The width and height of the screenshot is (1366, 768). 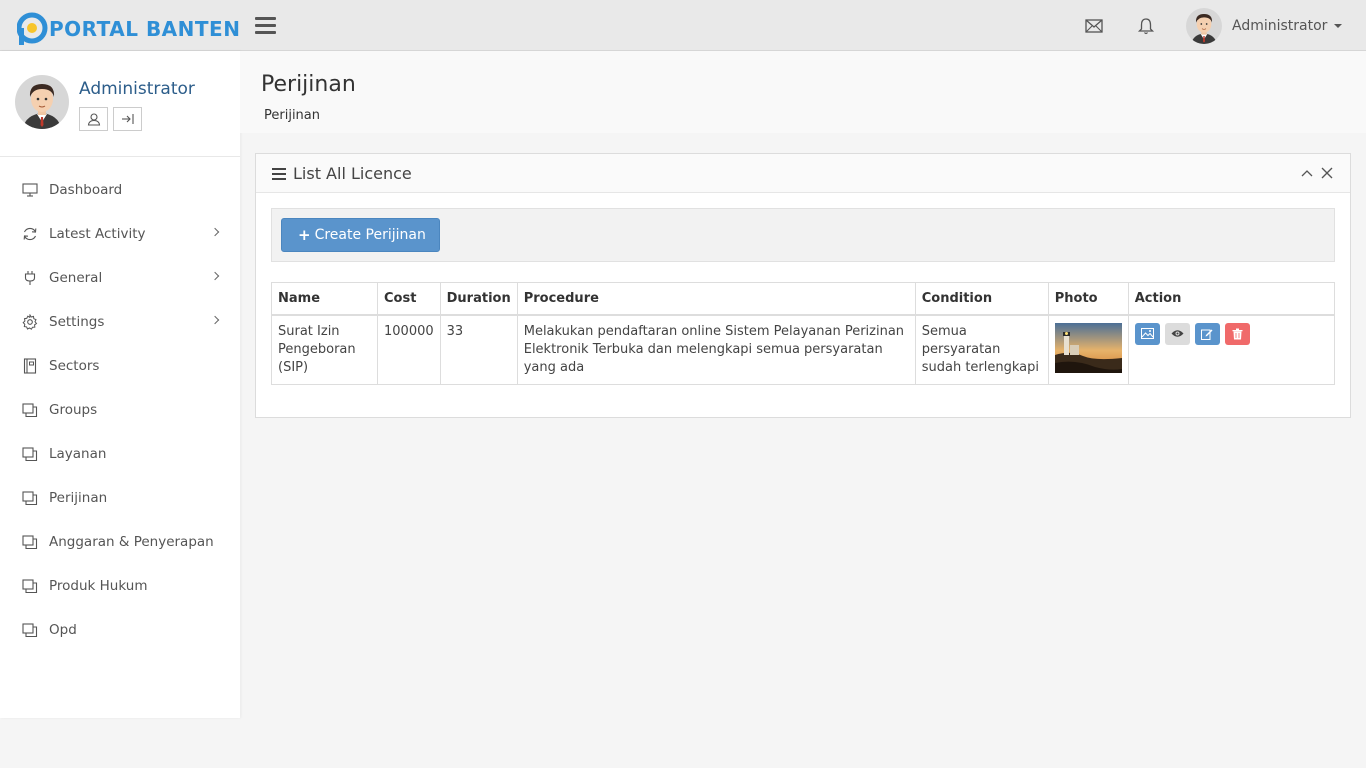 I want to click on view-photo-button, so click(x=1147, y=333).